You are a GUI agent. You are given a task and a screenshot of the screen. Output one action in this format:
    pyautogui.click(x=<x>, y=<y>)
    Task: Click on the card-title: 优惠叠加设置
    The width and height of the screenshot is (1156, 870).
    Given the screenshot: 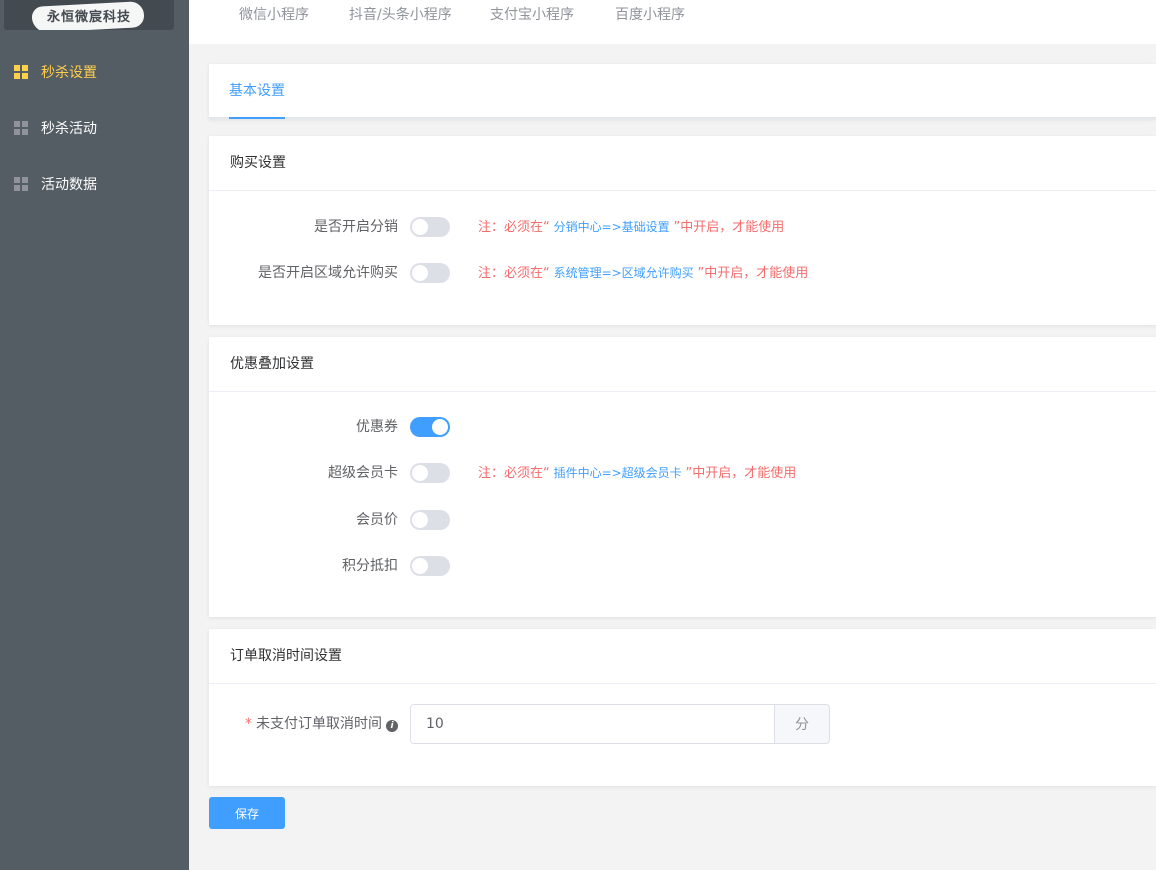 What is the action you would take?
    pyautogui.click(x=682, y=364)
    